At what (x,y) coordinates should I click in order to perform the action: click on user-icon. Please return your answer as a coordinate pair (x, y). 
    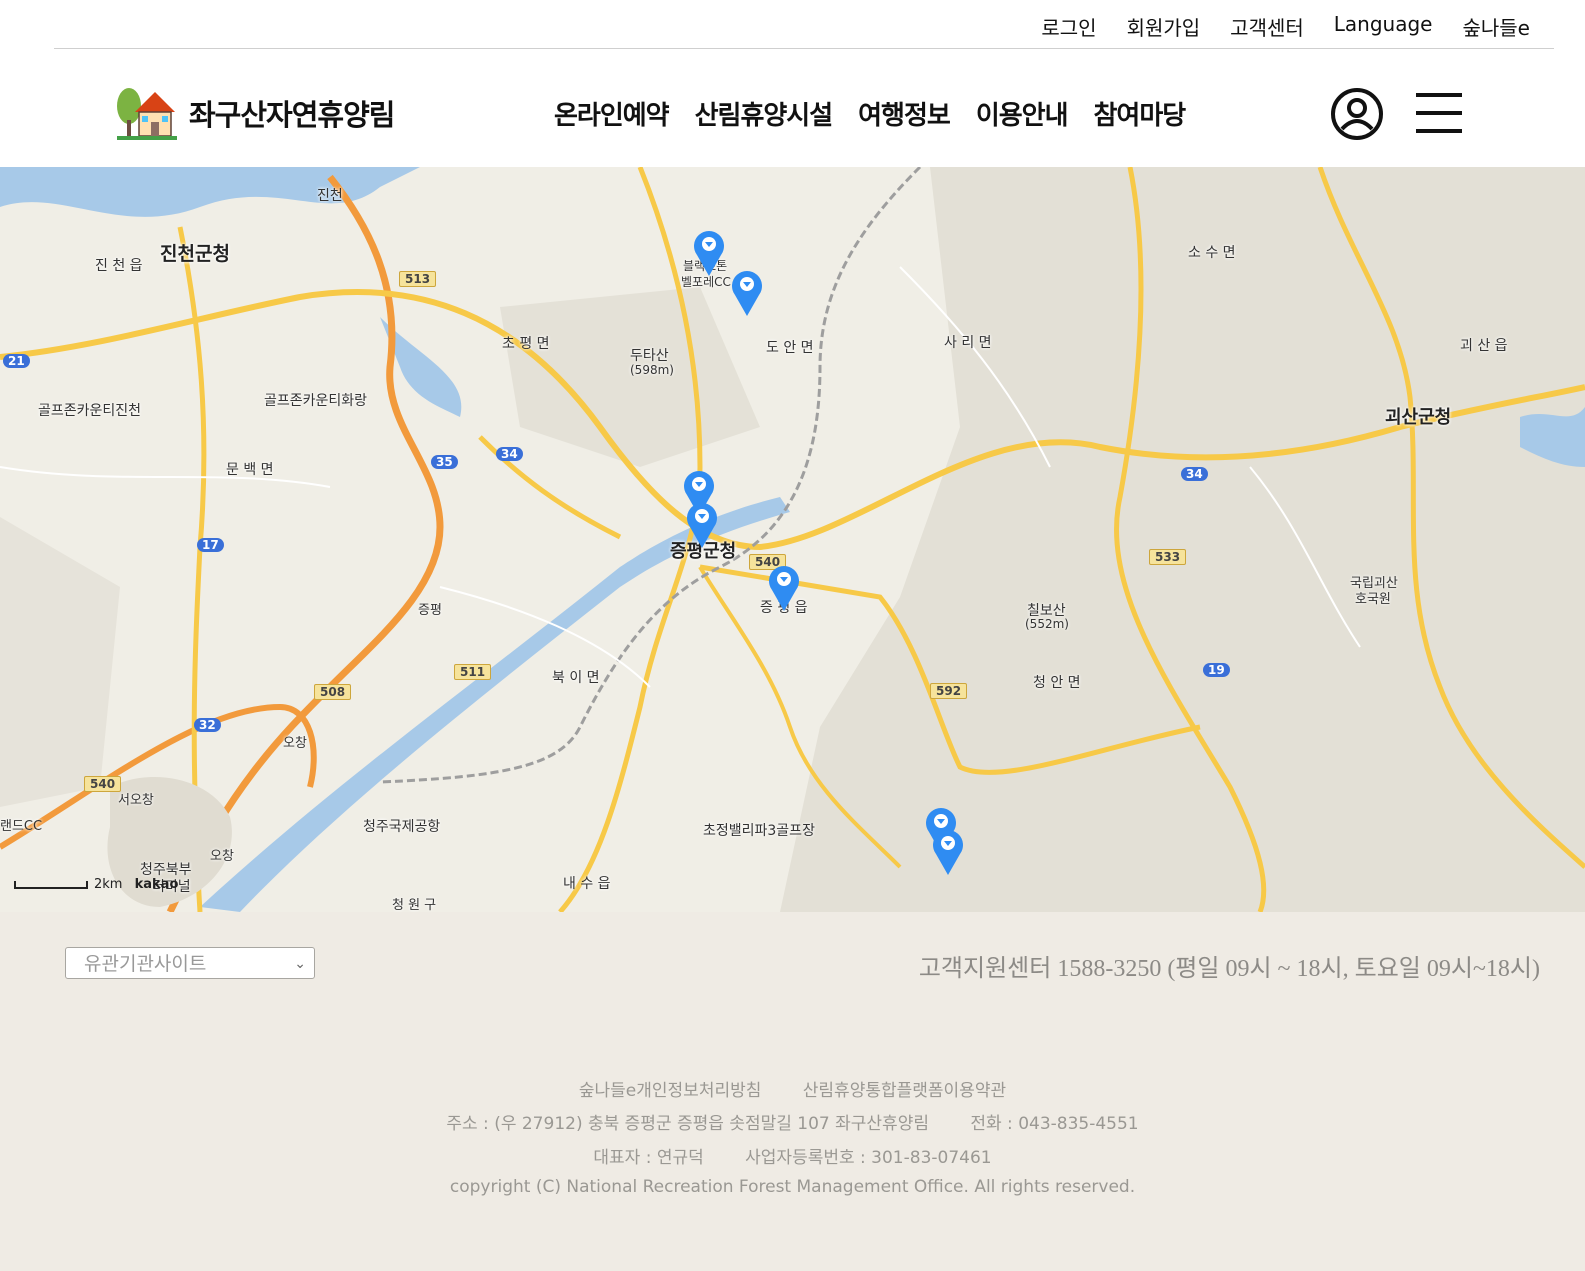
    Looking at the image, I should click on (1357, 114).